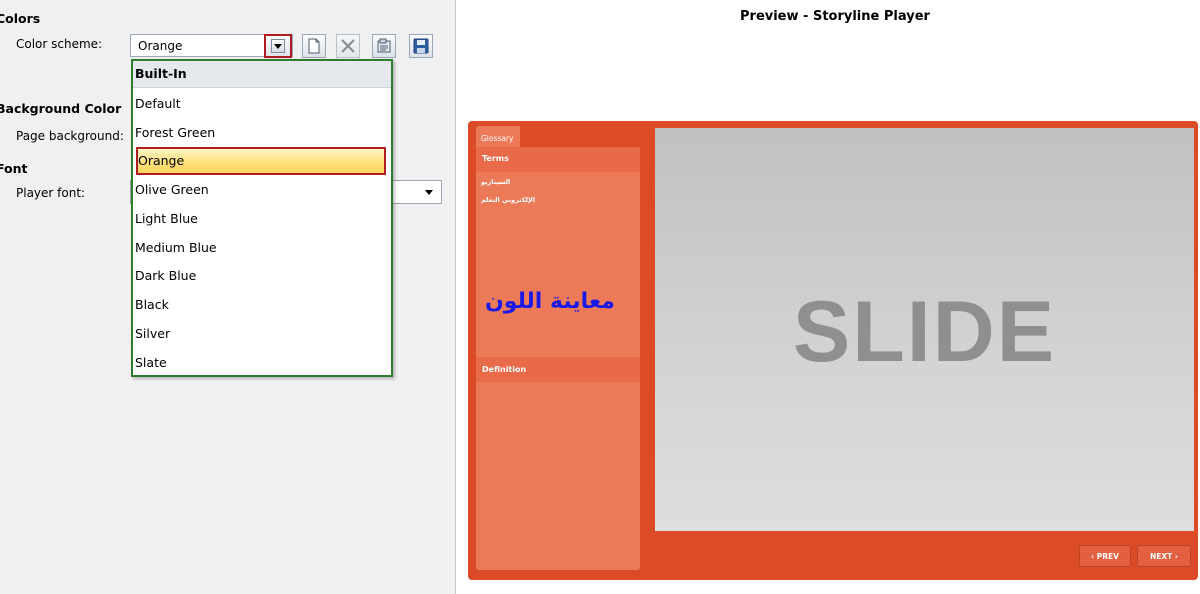  What do you see at coordinates (51, 193) in the screenshot?
I see `player-font-label: Player font:` at bounding box center [51, 193].